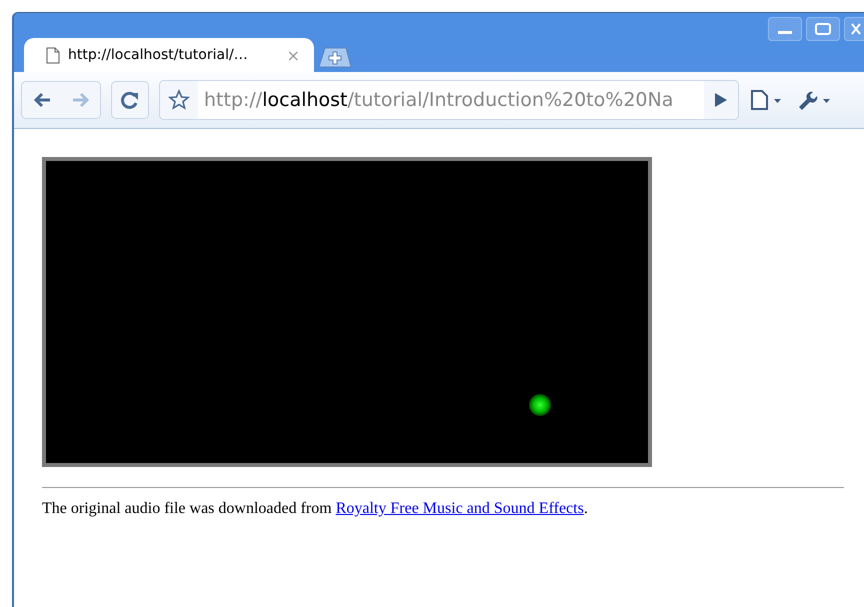  I want to click on close-button, so click(854, 29).